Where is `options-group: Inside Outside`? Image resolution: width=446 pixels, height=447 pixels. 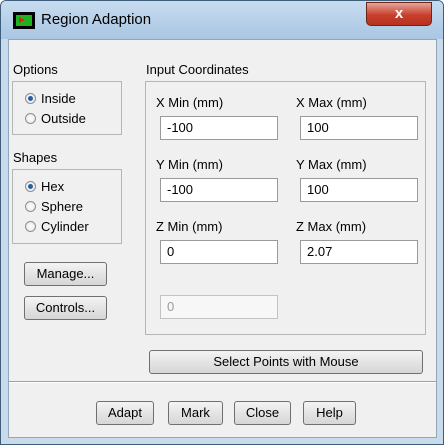 options-group: Inside Outside is located at coordinates (67, 108).